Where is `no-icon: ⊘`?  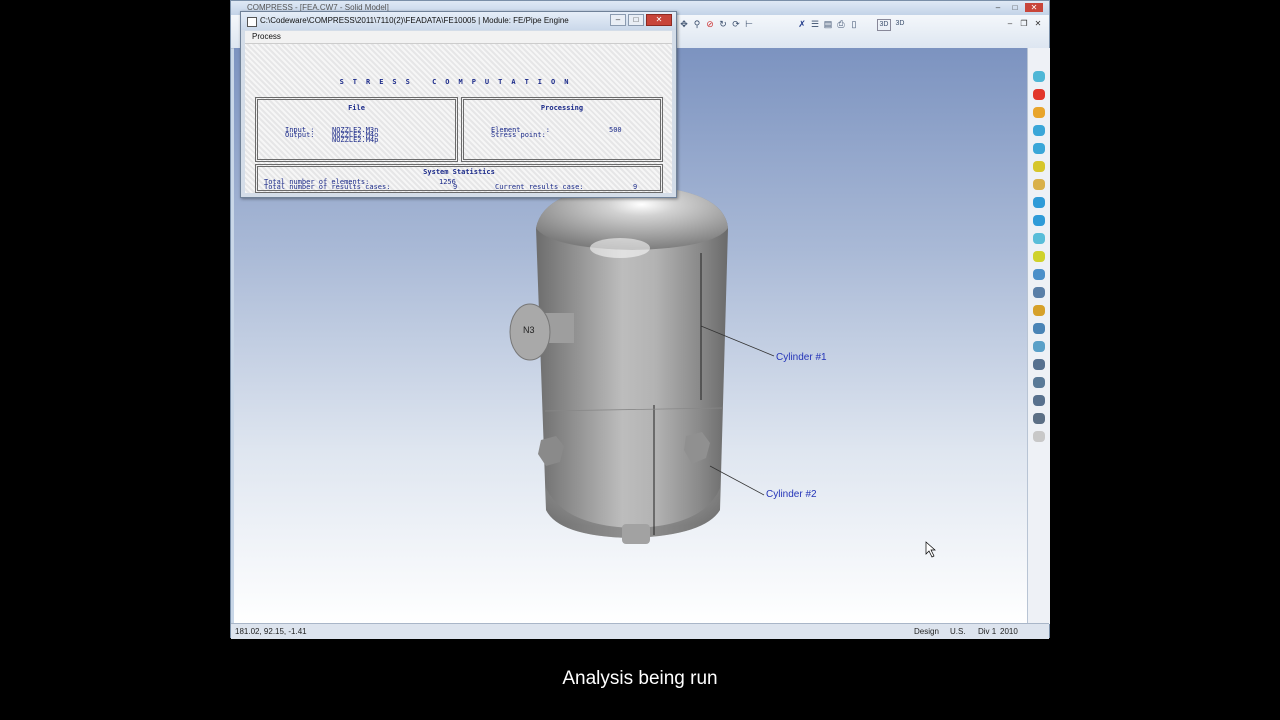 no-icon: ⊘ is located at coordinates (710, 24).